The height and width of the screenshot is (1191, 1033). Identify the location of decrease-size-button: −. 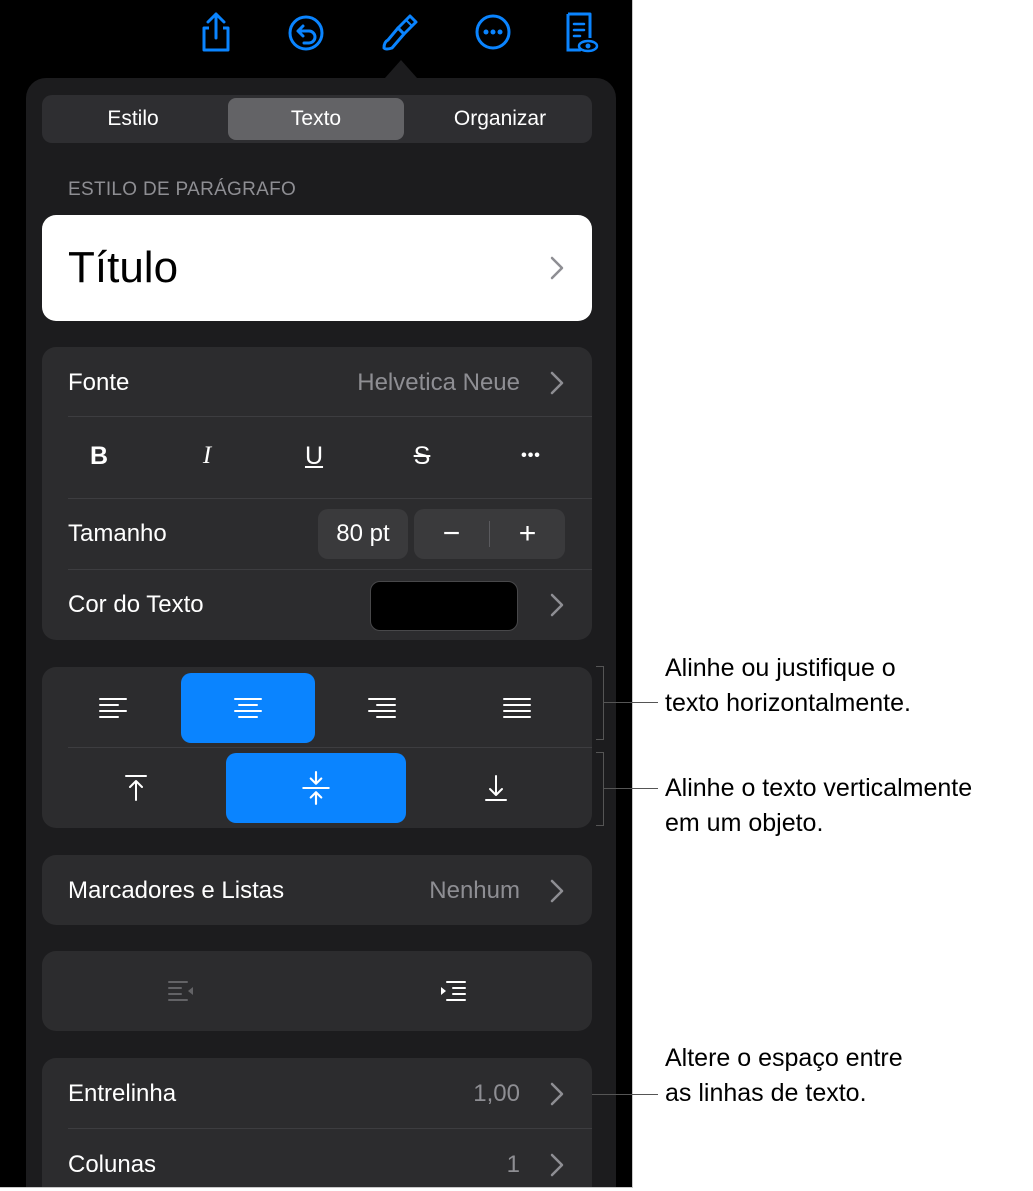
(451, 534).